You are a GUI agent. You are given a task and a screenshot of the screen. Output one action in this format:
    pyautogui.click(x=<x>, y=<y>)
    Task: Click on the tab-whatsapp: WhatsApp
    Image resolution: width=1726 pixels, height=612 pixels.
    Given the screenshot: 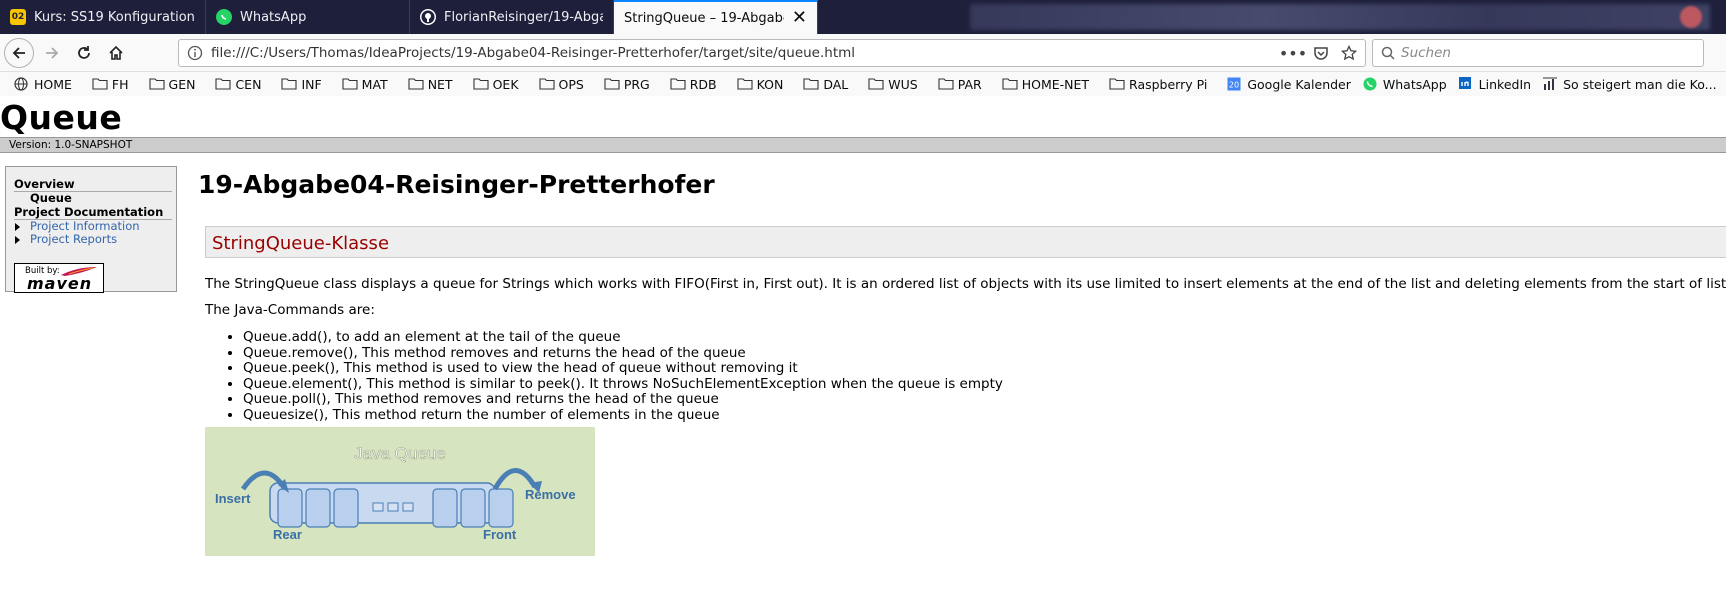 What is the action you would take?
    pyautogui.click(x=308, y=17)
    